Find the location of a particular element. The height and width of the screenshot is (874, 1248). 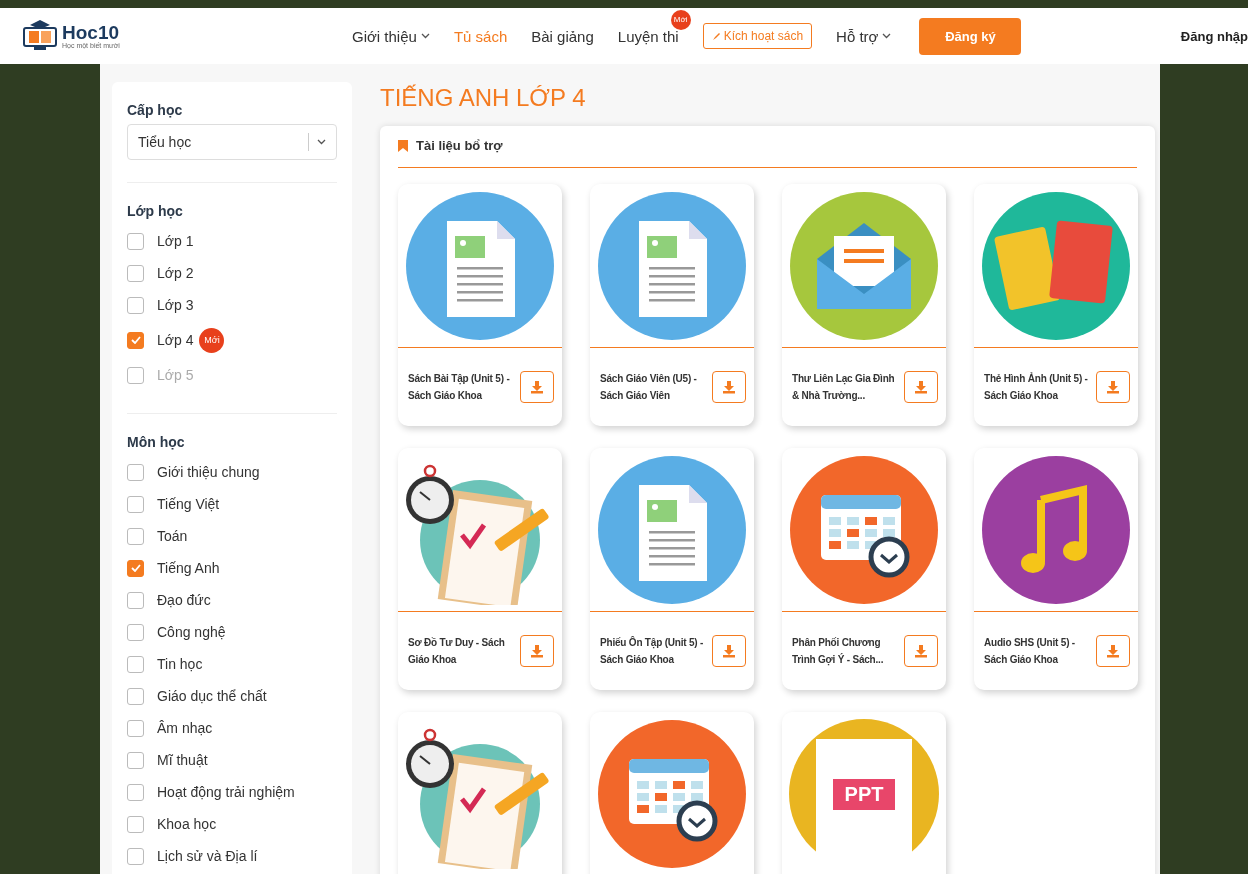

material-title: Sách Bài Tập (Unit 5) - Sách Giáo Khoa is located at coordinates (459, 387).